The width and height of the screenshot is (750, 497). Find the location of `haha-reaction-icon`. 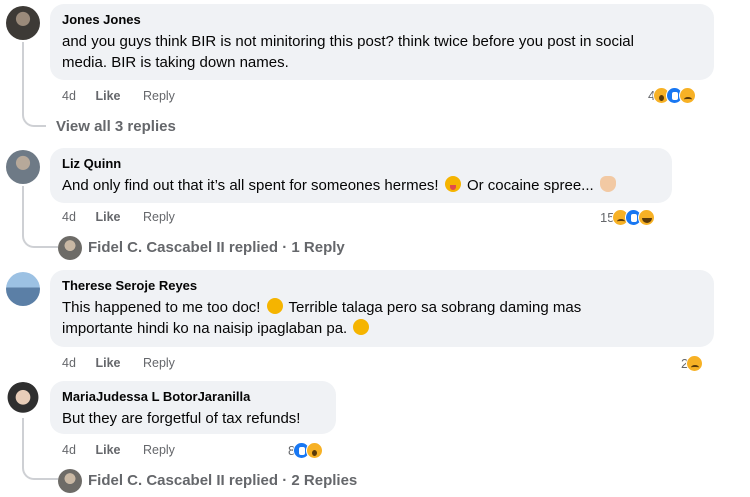

haha-reaction-icon is located at coordinates (647, 217).